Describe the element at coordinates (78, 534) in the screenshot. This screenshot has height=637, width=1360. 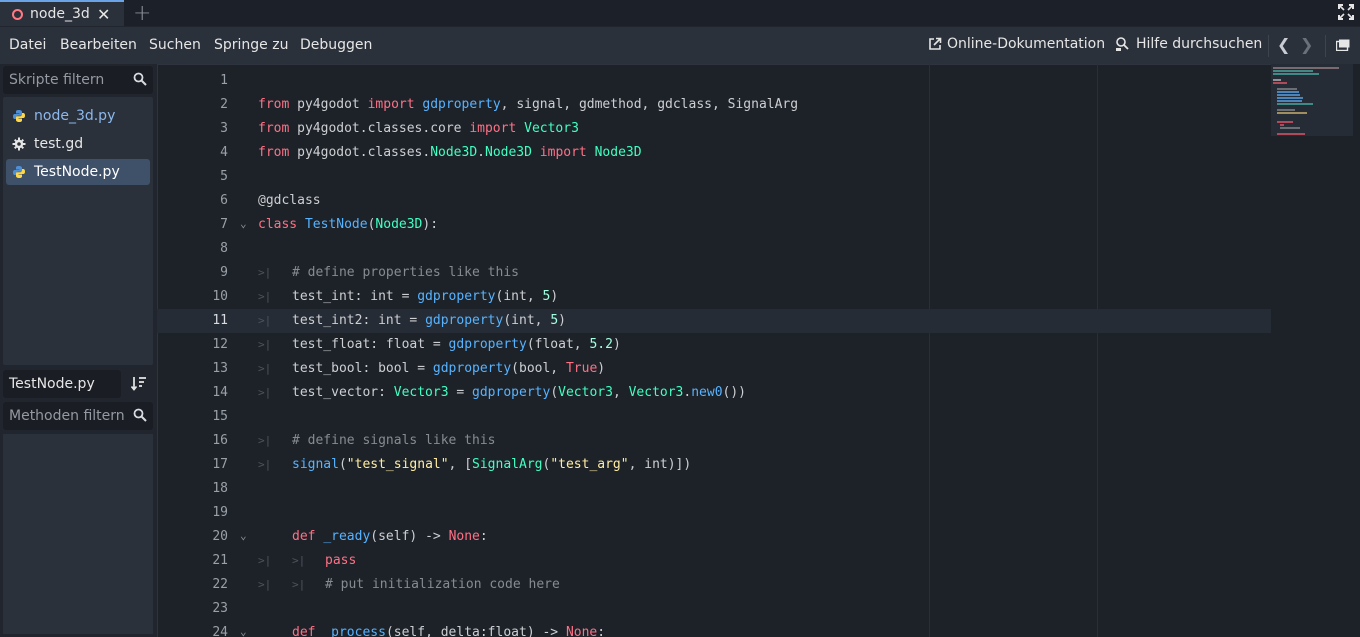
I see `method-list` at that location.